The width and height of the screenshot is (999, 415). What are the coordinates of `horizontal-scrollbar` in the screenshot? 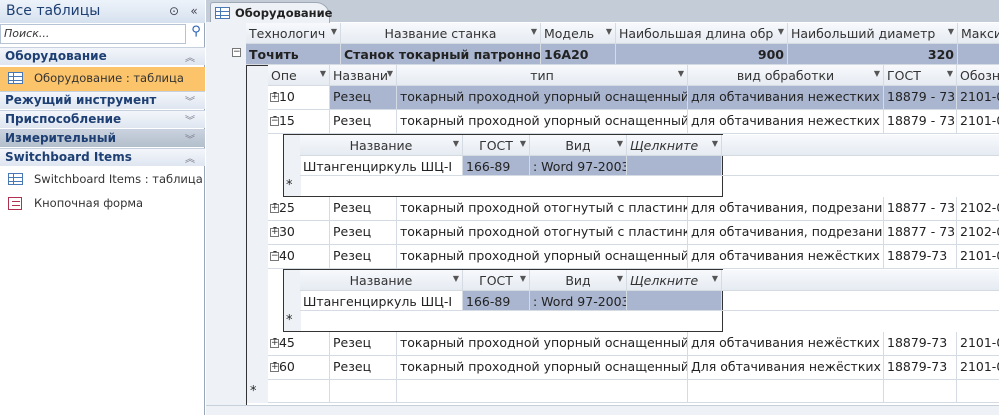 It's located at (602, 410).